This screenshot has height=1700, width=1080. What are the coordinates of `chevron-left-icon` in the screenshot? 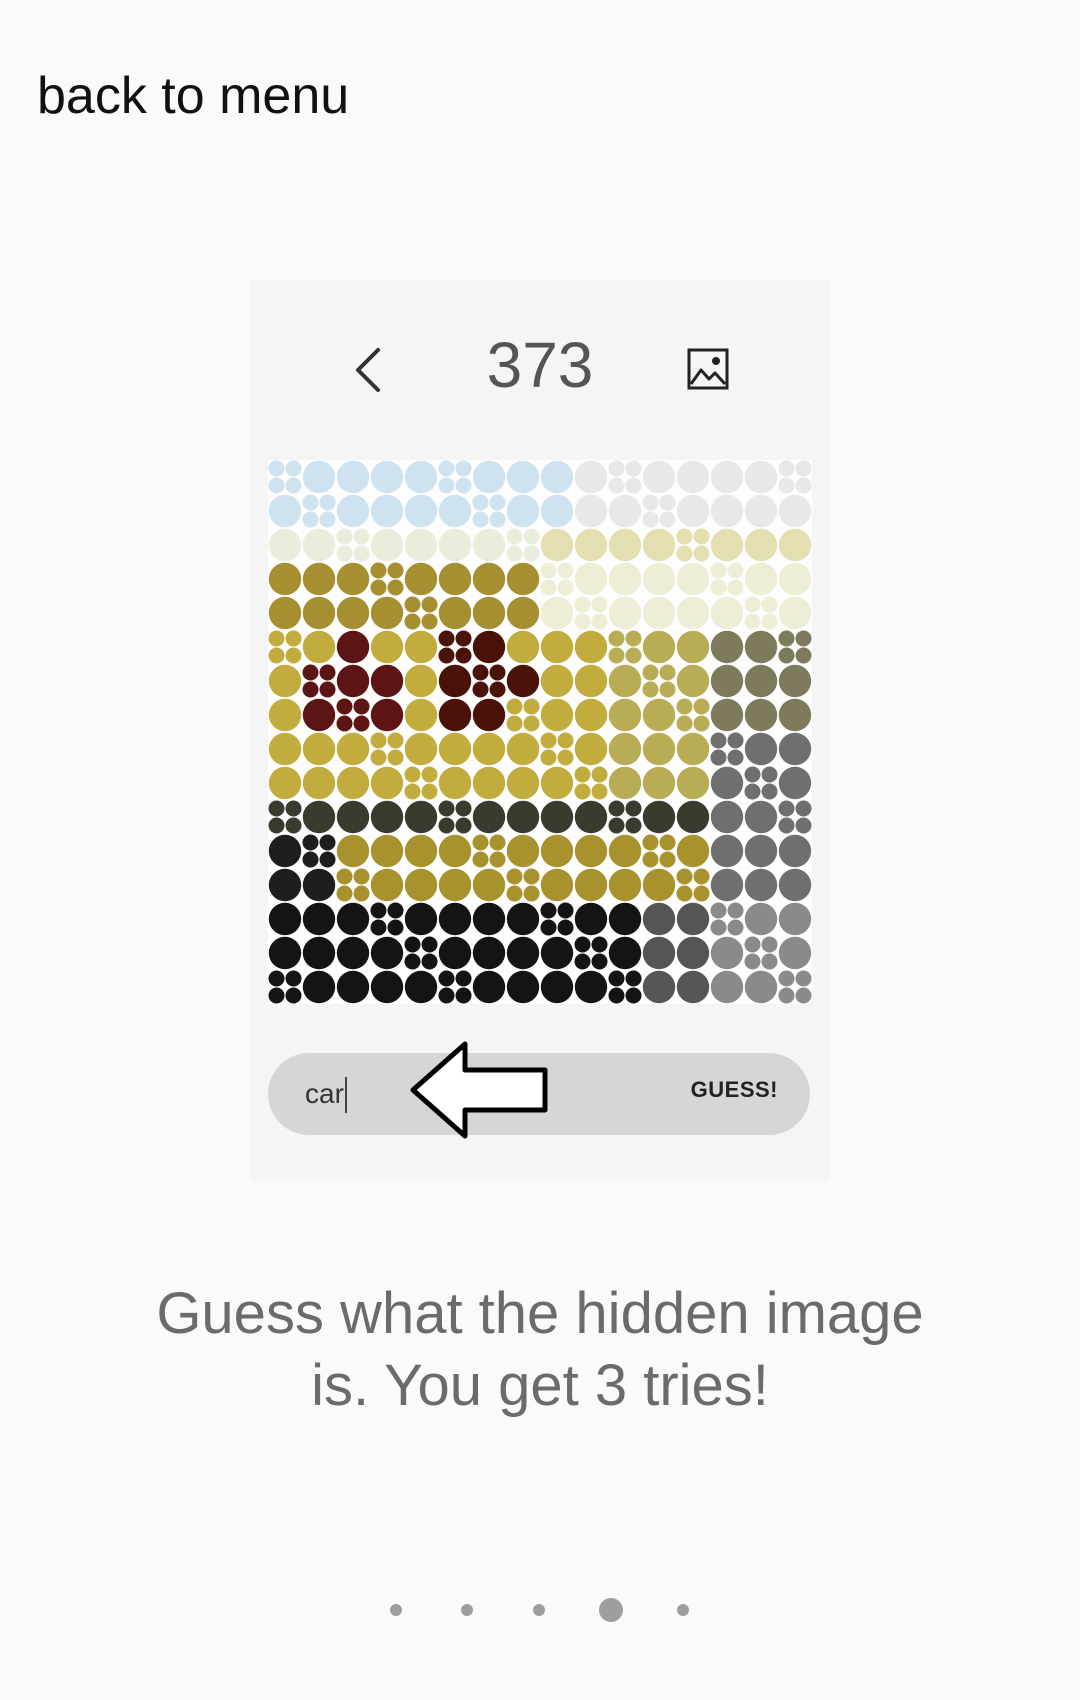 It's located at (368, 370).